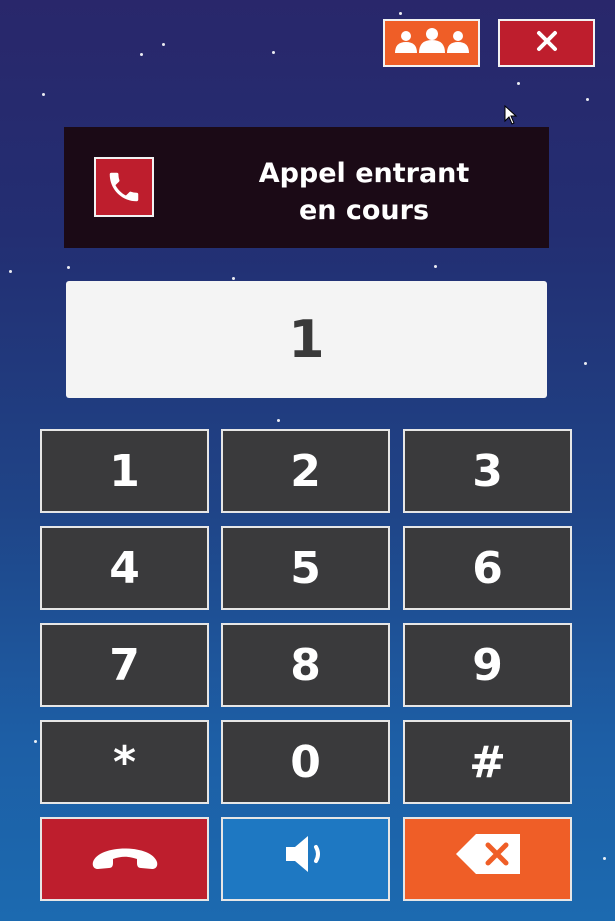 The image size is (615, 921). I want to click on key-7: 7, so click(124, 665).